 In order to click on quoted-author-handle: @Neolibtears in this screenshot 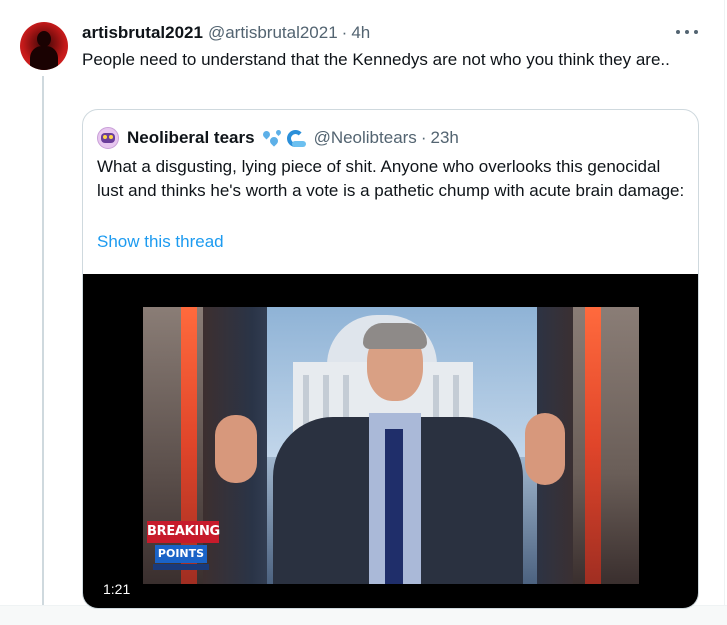, I will do `click(365, 138)`.